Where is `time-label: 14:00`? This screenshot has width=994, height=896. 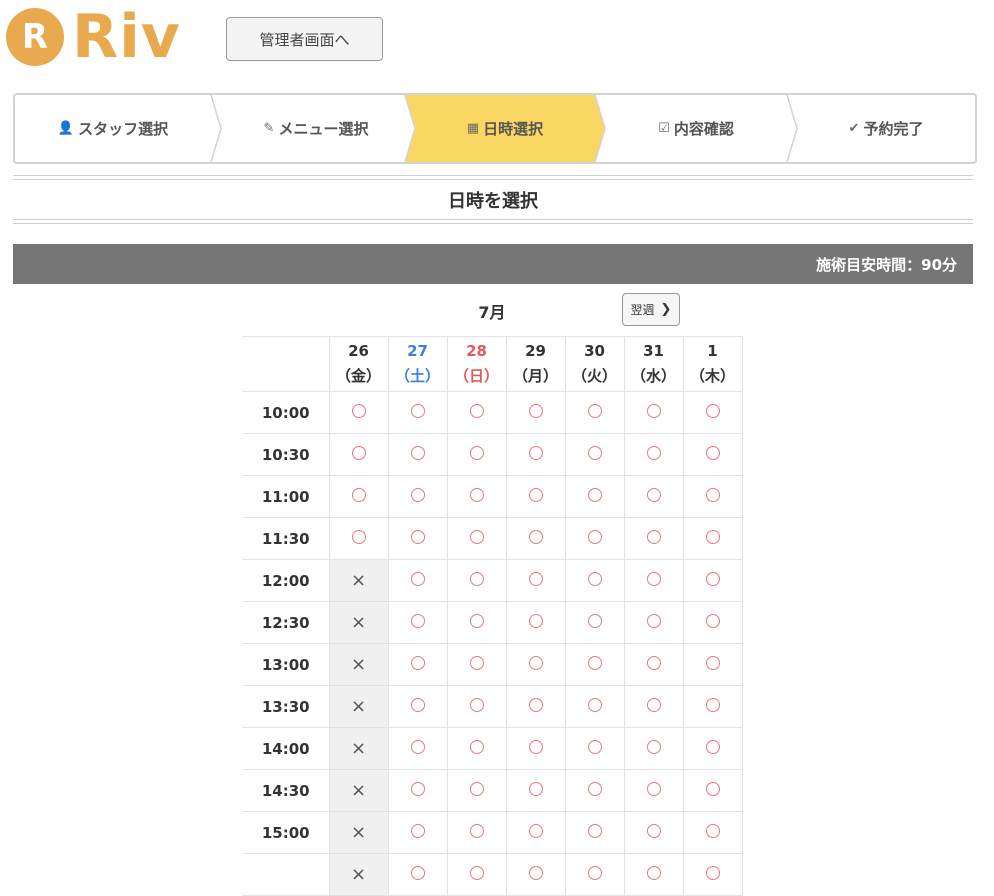 time-label: 14:00 is located at coordinates (286, 748).